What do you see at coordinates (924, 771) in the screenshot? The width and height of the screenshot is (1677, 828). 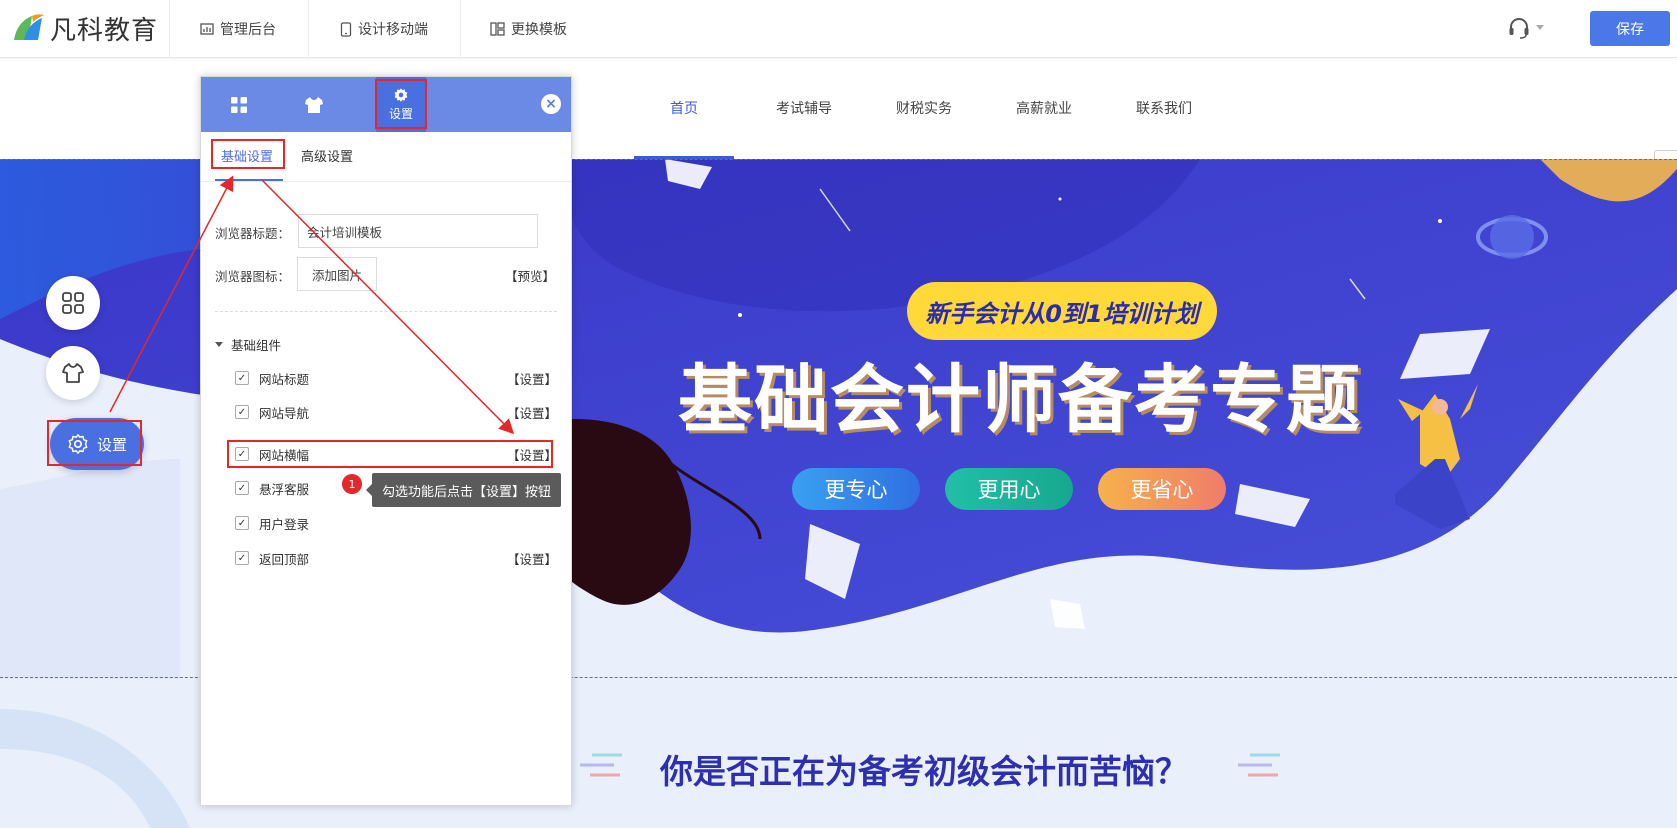 I see `section-heading: 你是否正在为备考初级会计而苦恼？` at bounding box center [924, 771].